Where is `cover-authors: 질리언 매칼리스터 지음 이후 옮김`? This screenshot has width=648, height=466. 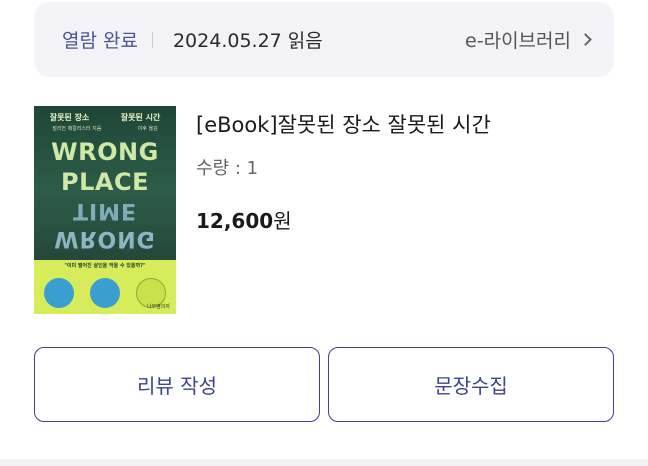 cover-authors: 질리언 매칼리스터 지음 이후 옮김 is located at coordinates (105, 128).